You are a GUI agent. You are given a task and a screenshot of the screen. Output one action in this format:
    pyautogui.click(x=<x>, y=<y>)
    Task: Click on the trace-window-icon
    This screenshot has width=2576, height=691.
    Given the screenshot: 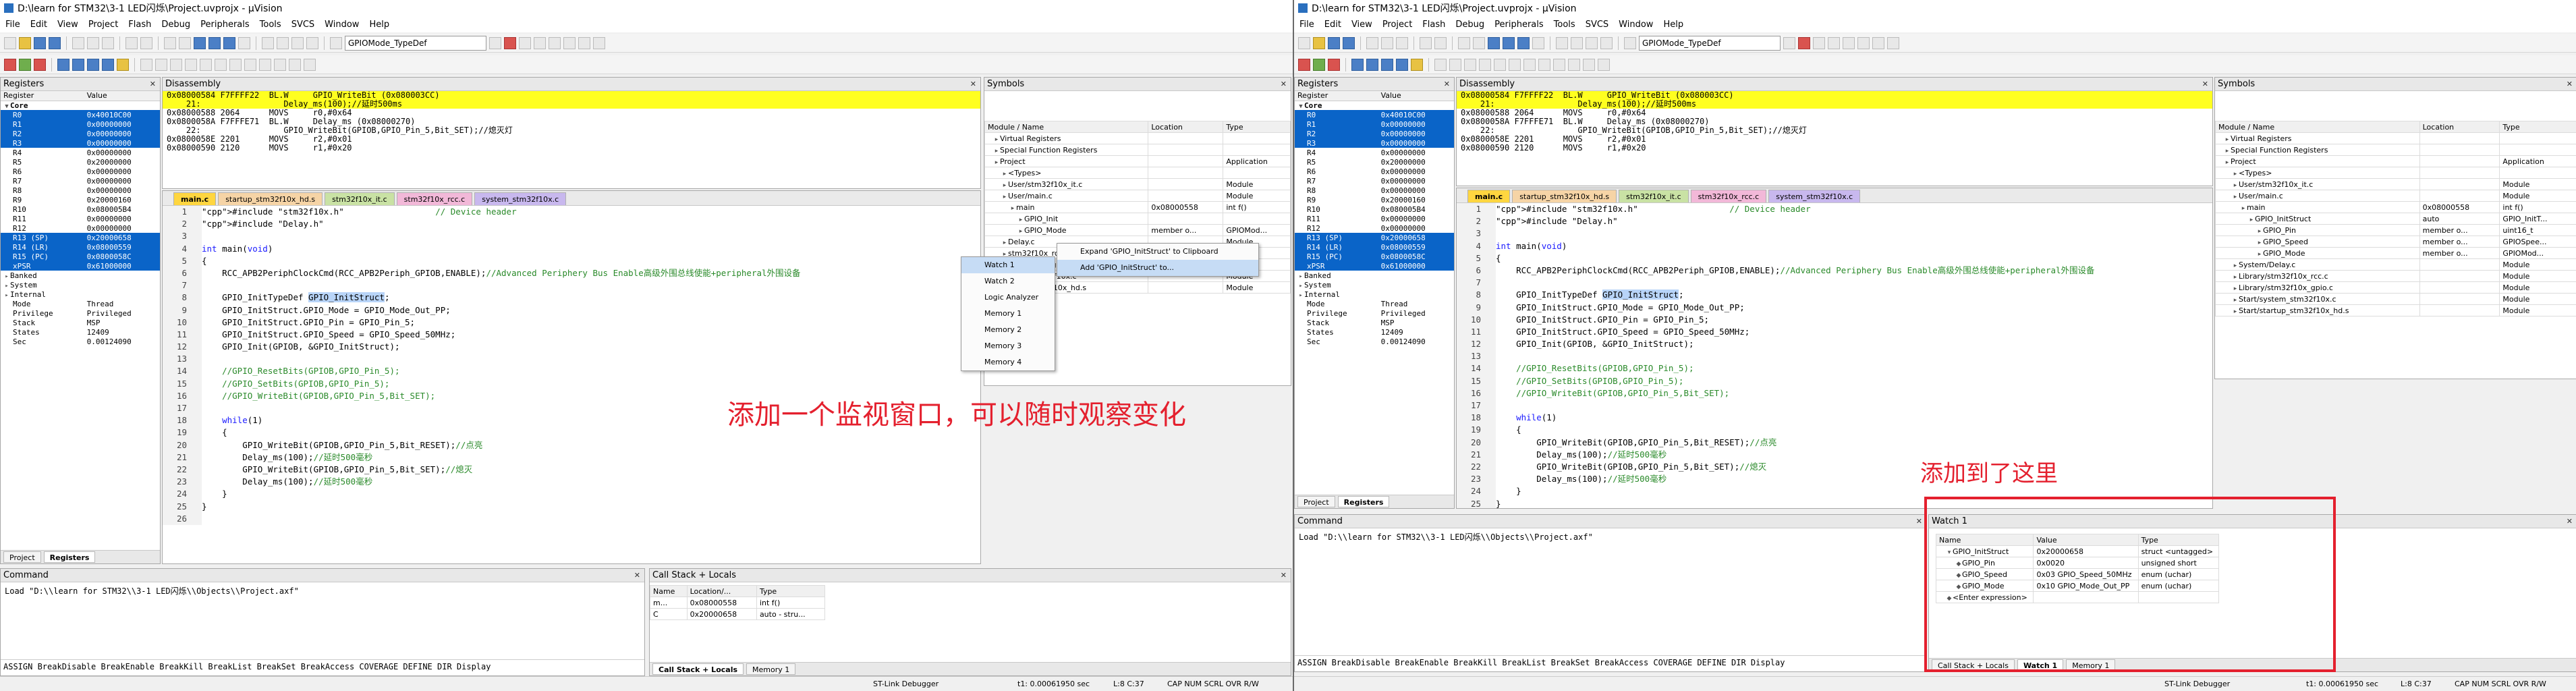 What is the action you would take?
    pyautogui.click(x=280, y=64)
    